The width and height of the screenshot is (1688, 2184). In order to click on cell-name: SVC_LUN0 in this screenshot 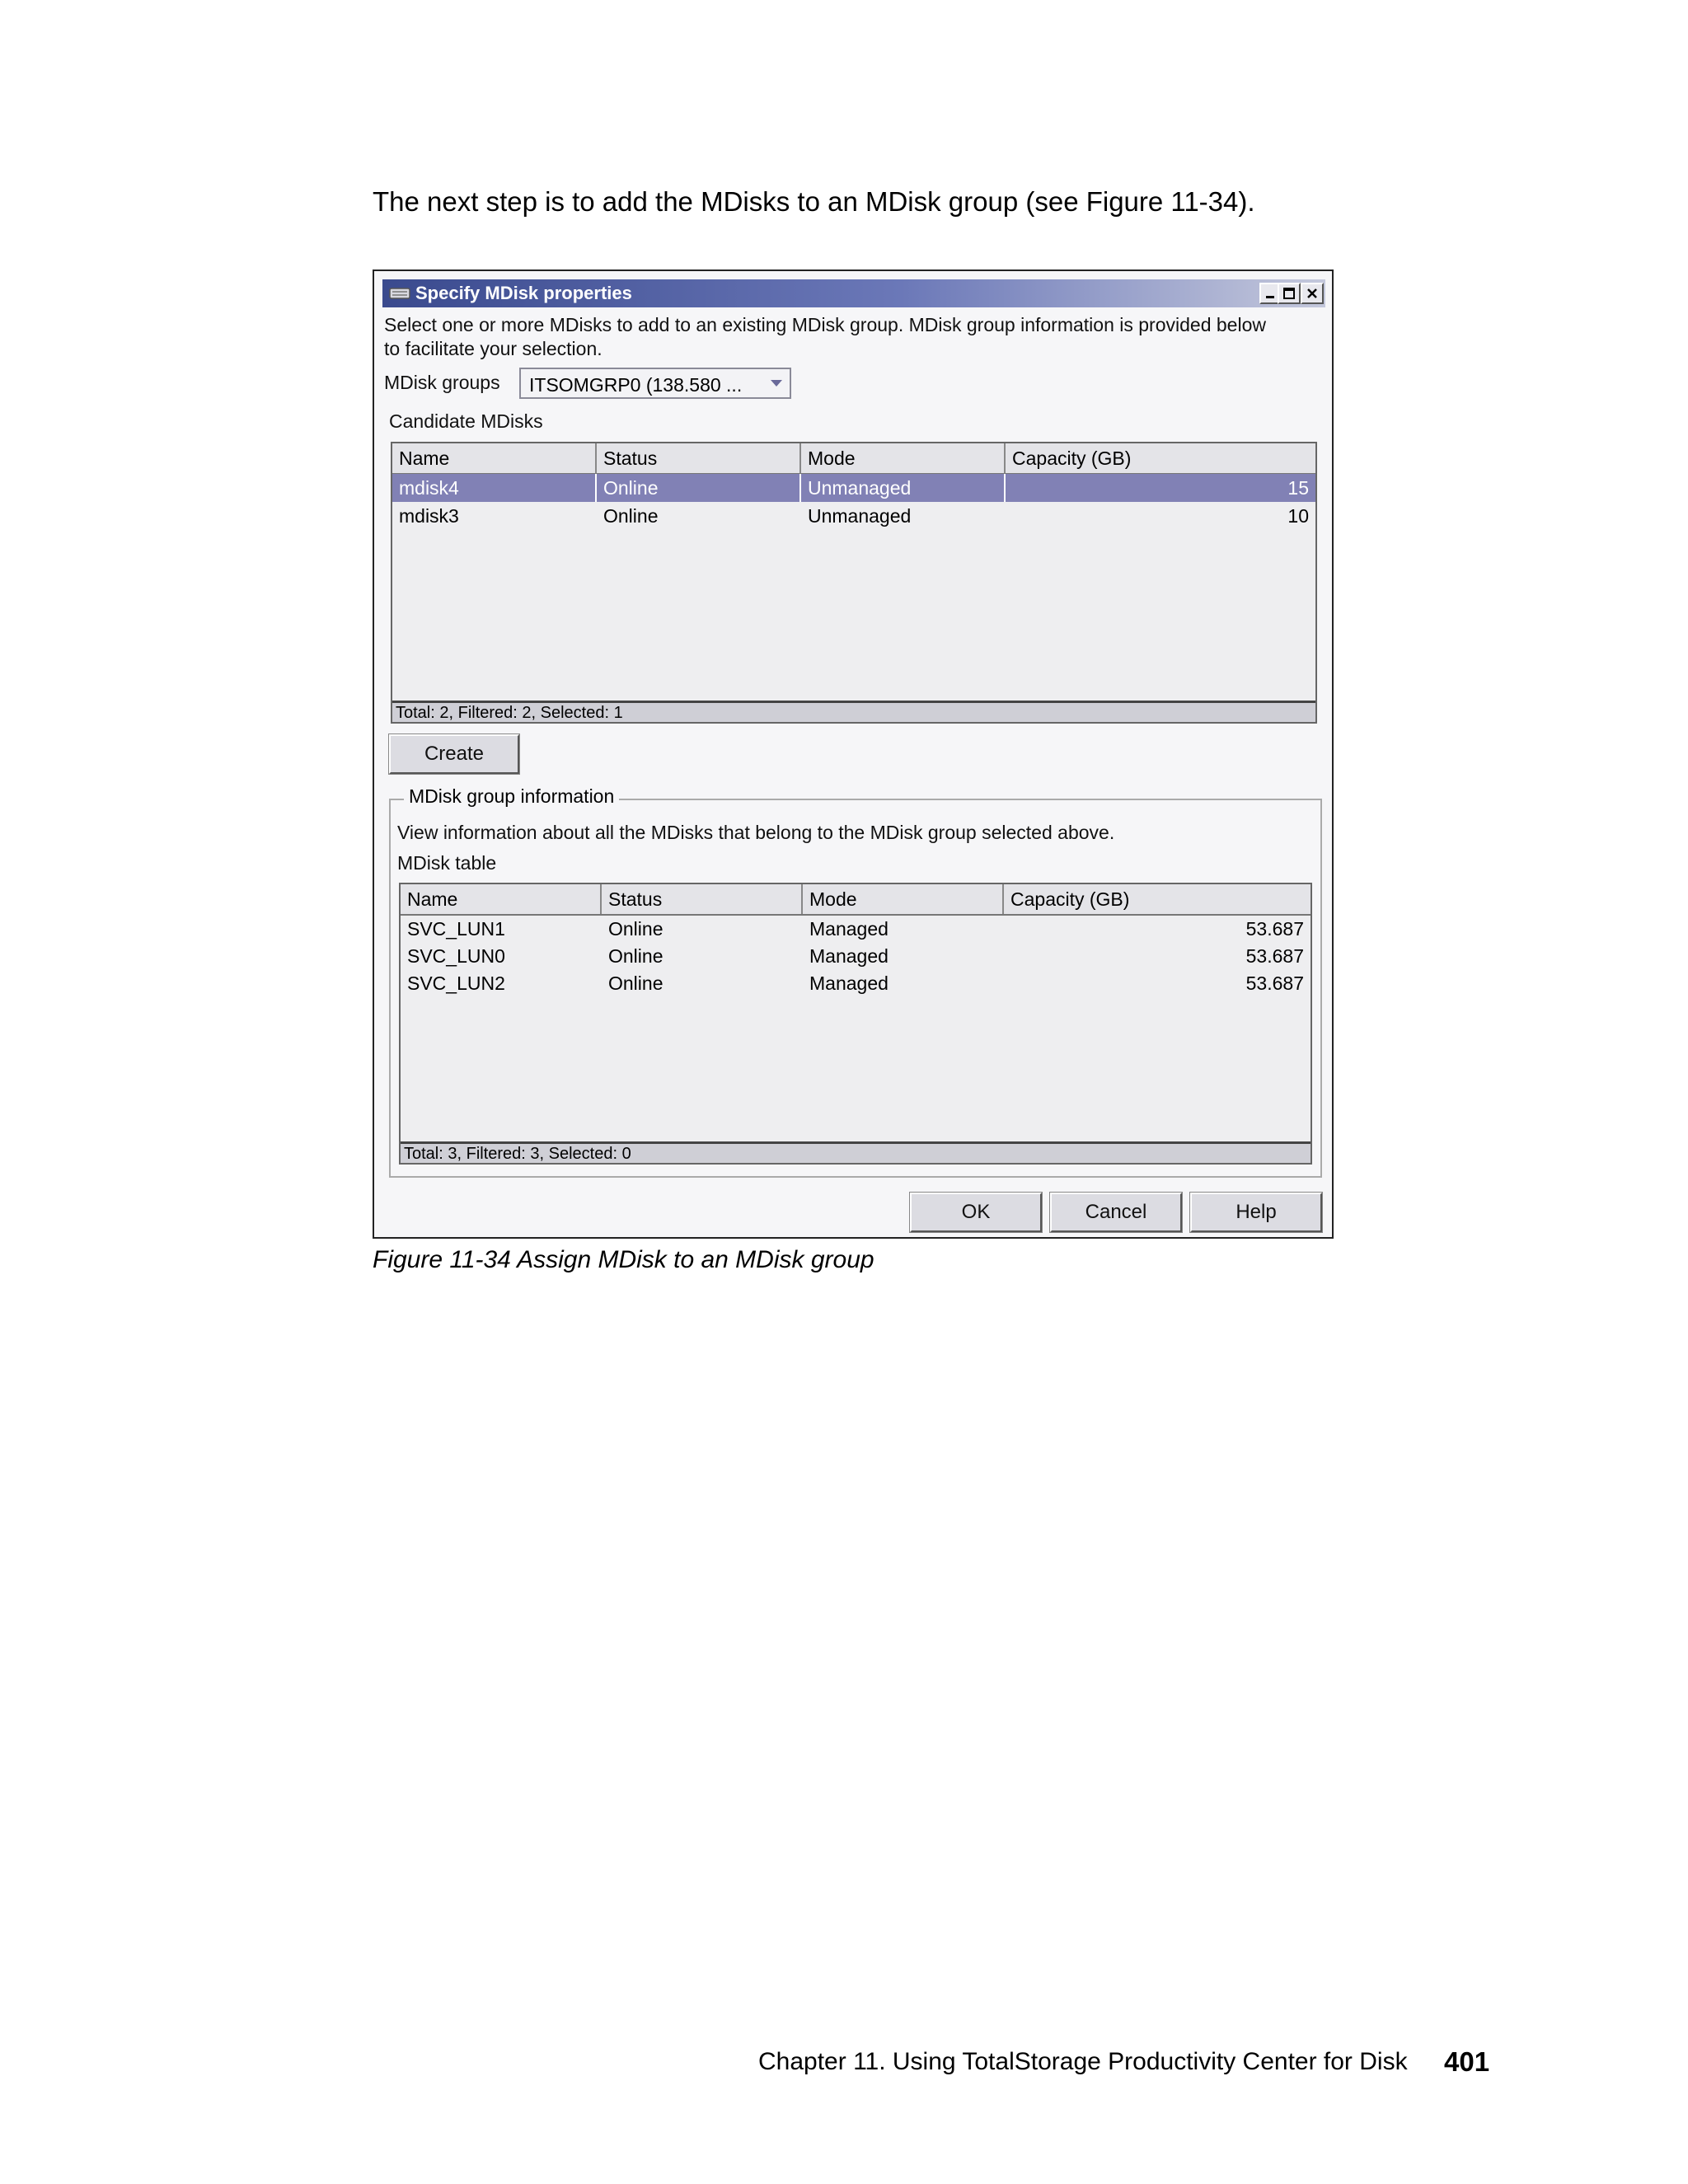, I will do `click(456, 956)`.